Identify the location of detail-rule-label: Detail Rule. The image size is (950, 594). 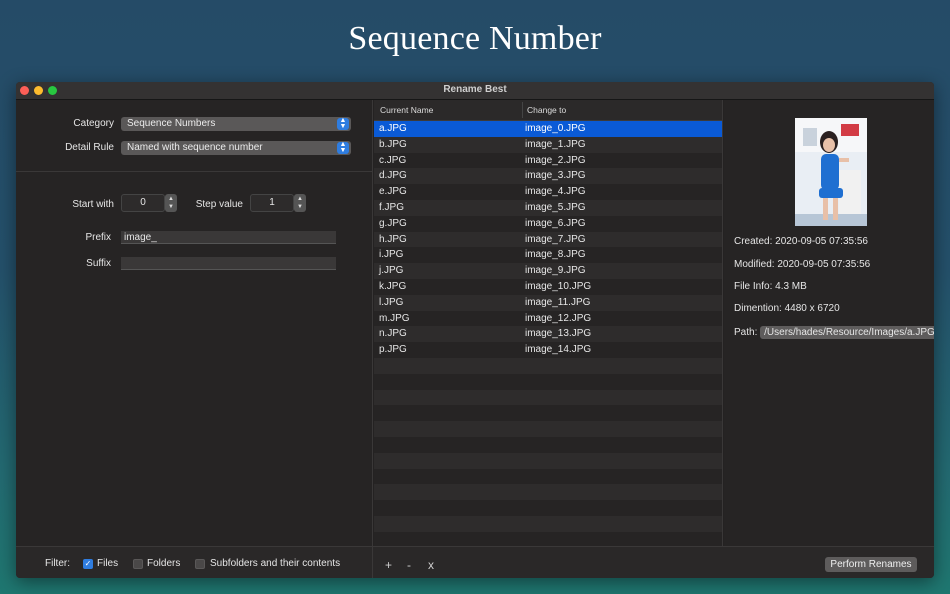
(89, 147).